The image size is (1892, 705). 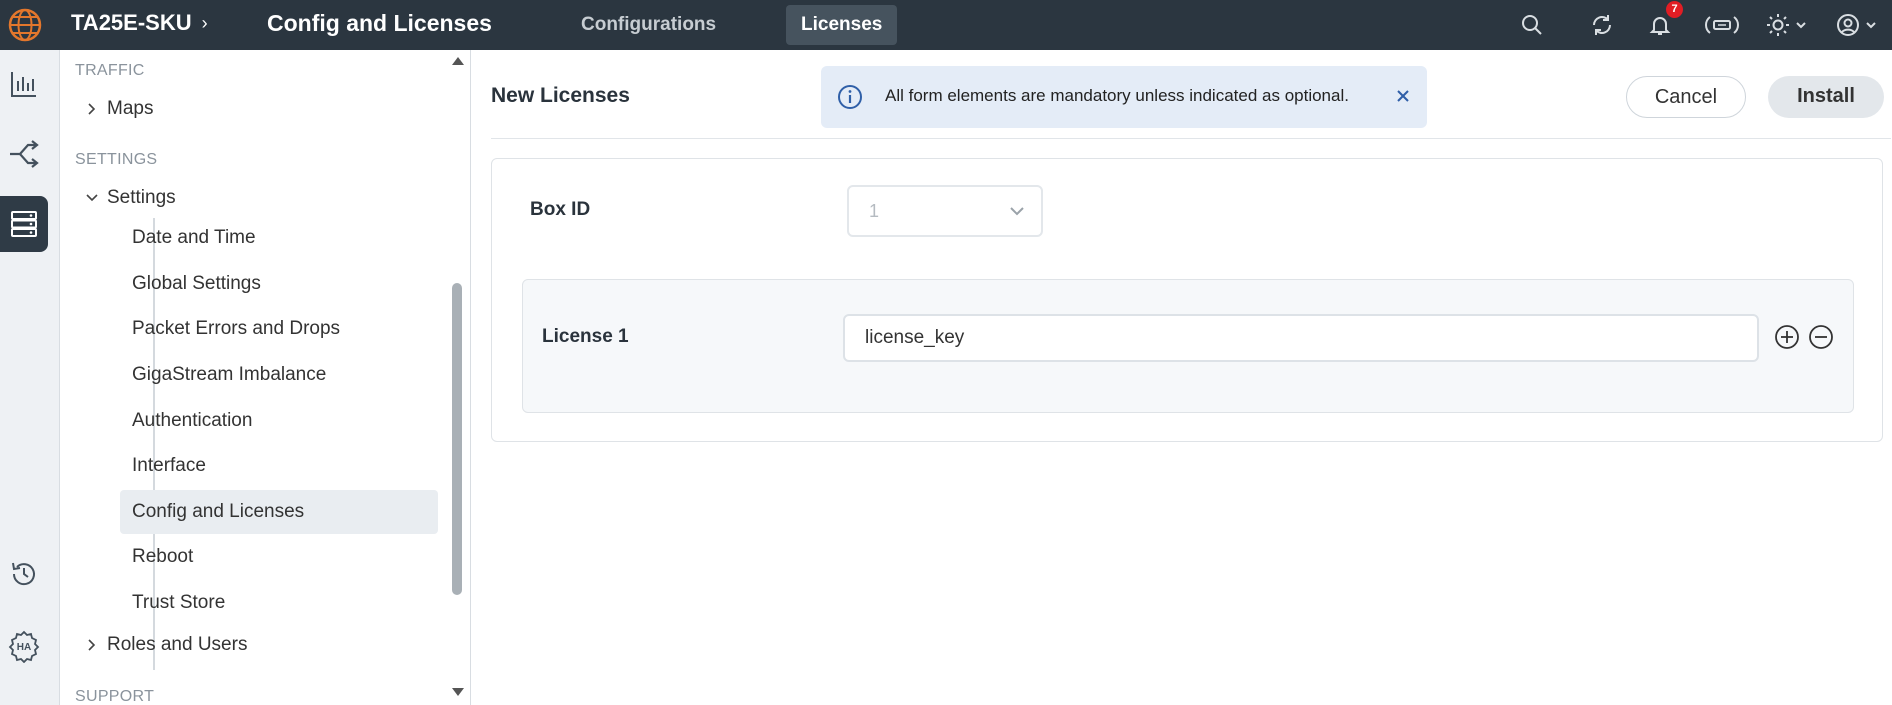 I want to click on box-id-select: 1, so click(x=945, y=211).